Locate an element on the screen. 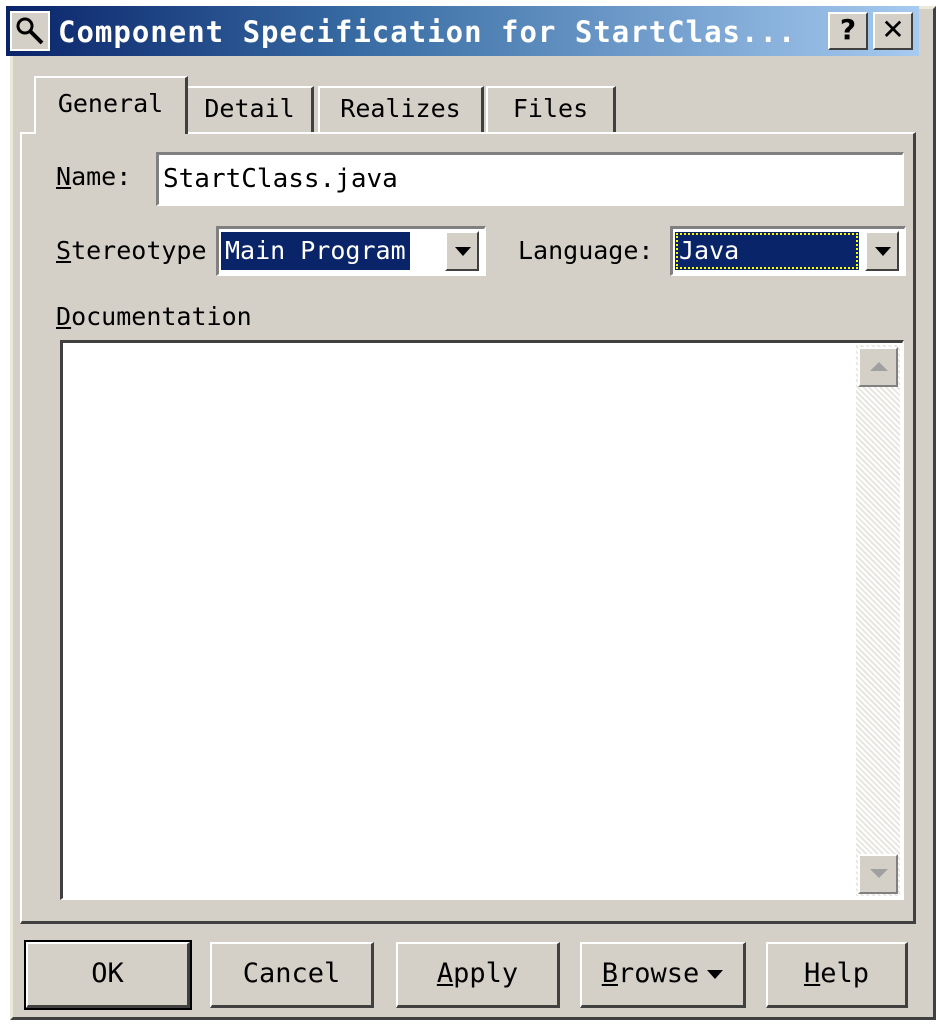 The width and height of the screenshot is (936, 1024). scroll-down-arrow-icon is located at coordinates (878, 874).